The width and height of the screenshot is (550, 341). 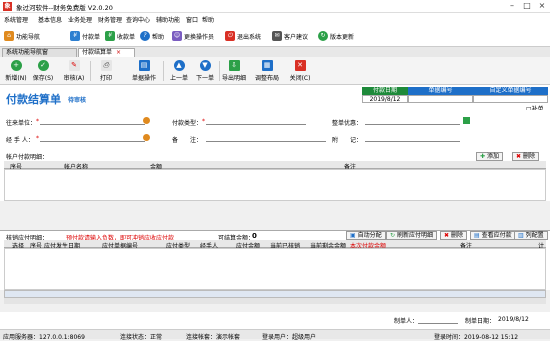 What do you see at coordinates (385, 99) in the screenshot?
I see `date-value: 2019/8/12` at bounding box center [385, 99].